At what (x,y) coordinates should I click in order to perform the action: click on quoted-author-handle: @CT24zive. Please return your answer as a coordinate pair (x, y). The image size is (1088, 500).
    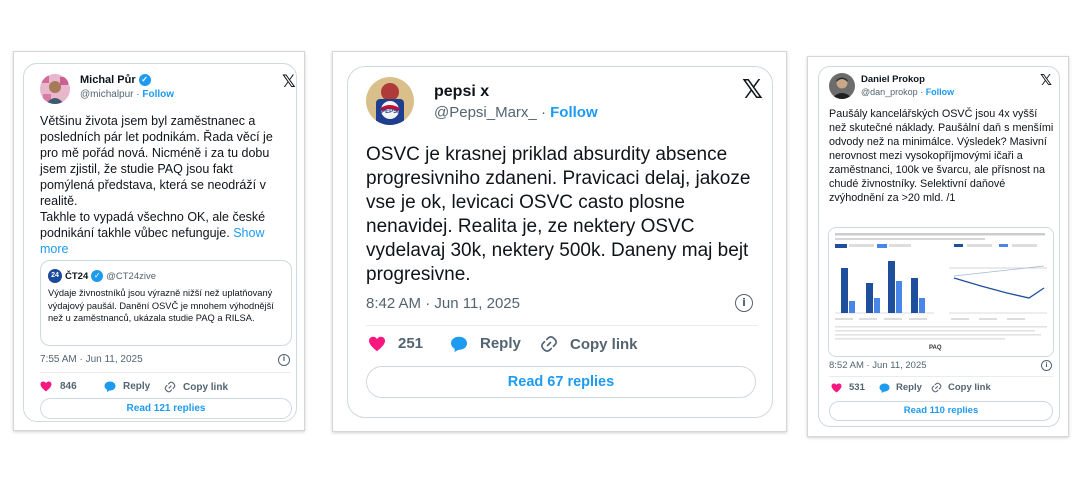
    Looking at the image, I should click on (131, 276).